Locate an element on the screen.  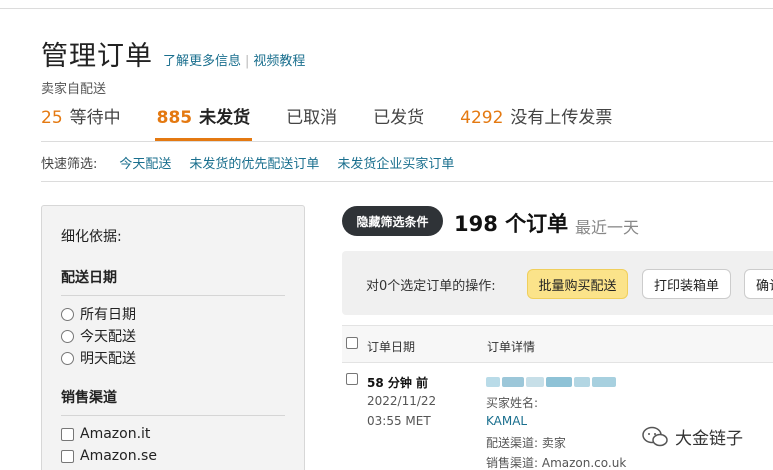
redacted-order-id is located at coordinates (555, 379).